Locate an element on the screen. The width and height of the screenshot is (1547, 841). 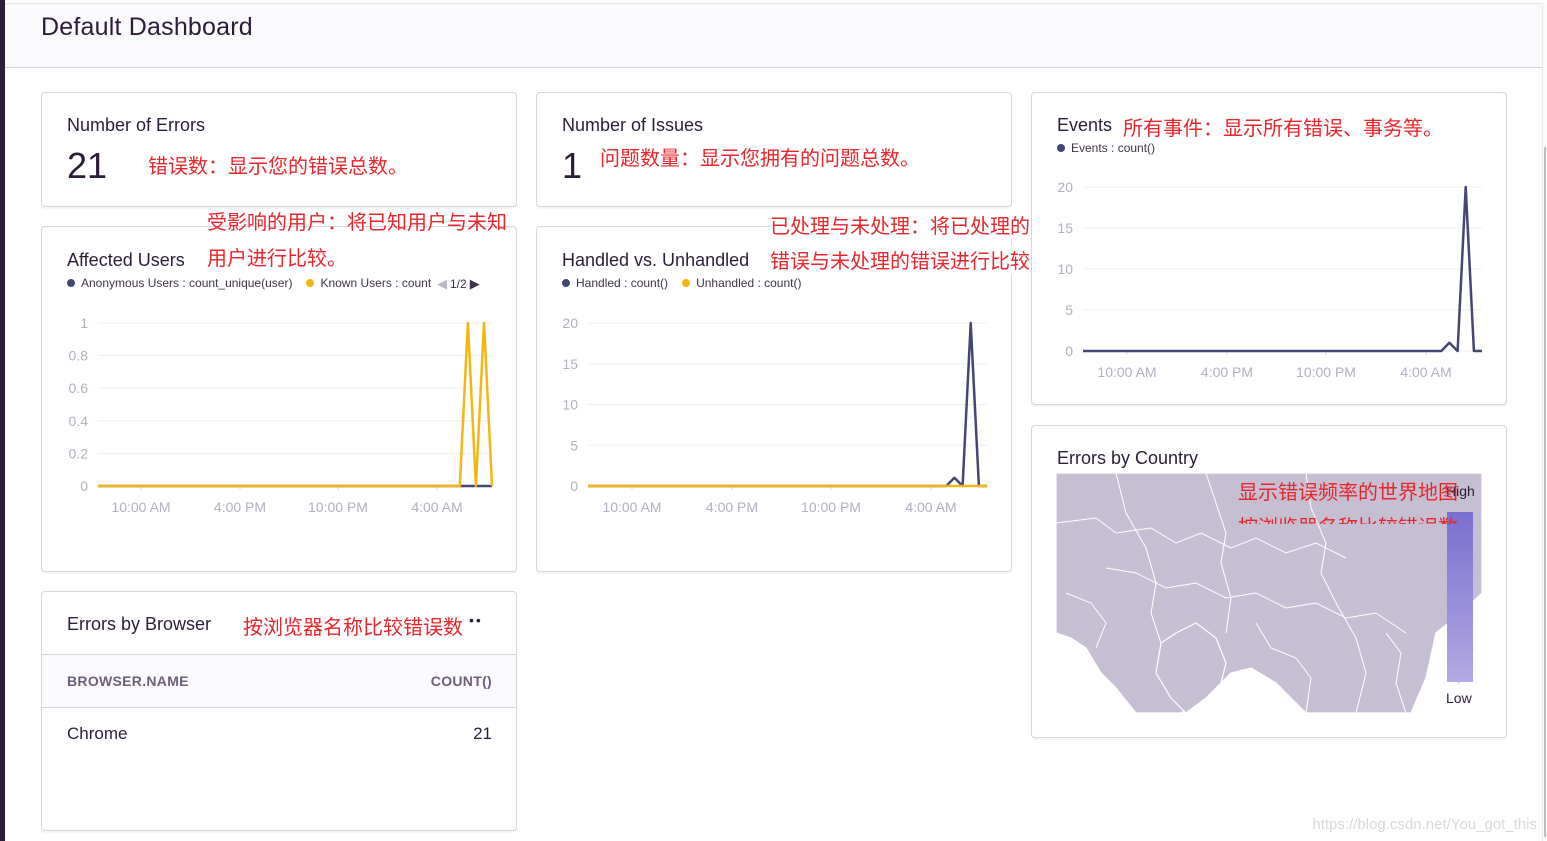
annotation-events: 所有事件：显示所有错误、事务等。 is located at coordinates (1283, 128).